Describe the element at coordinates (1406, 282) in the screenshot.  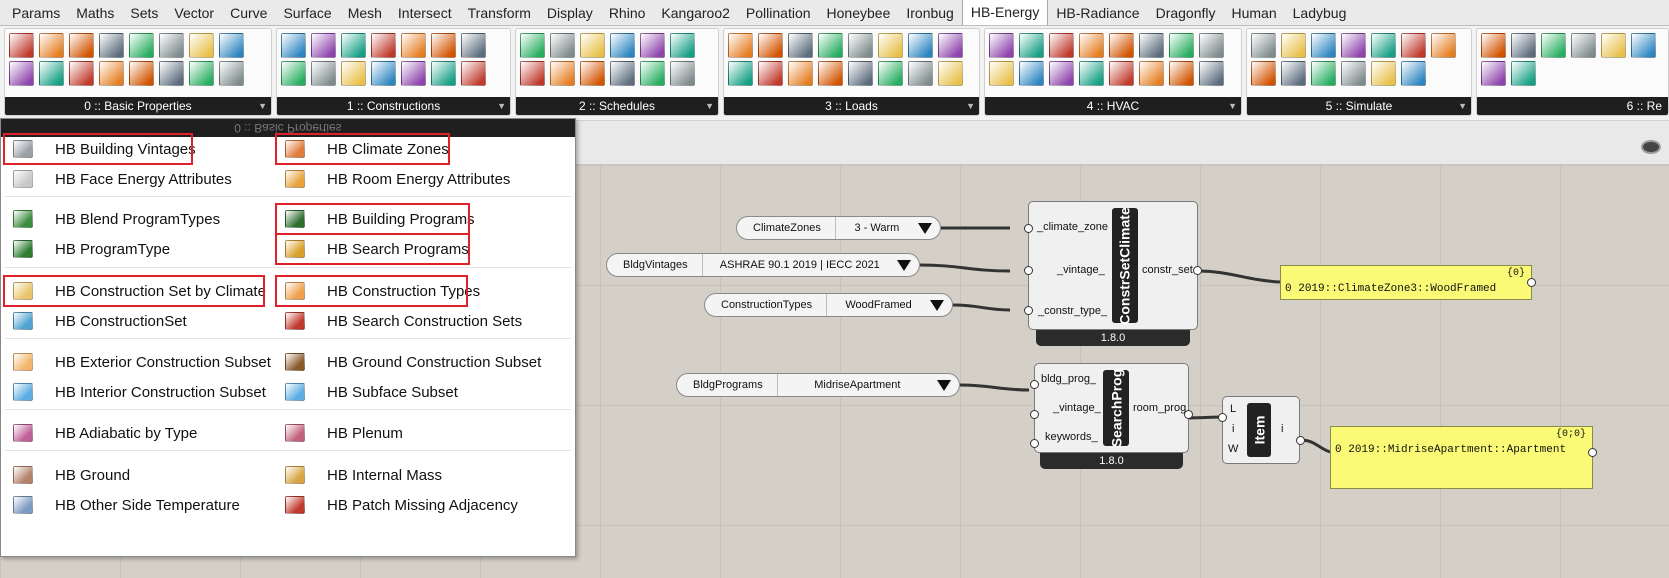
I see `output-panel: {0} 0 2019::ClimateZone3::WoodFramed` at that location.